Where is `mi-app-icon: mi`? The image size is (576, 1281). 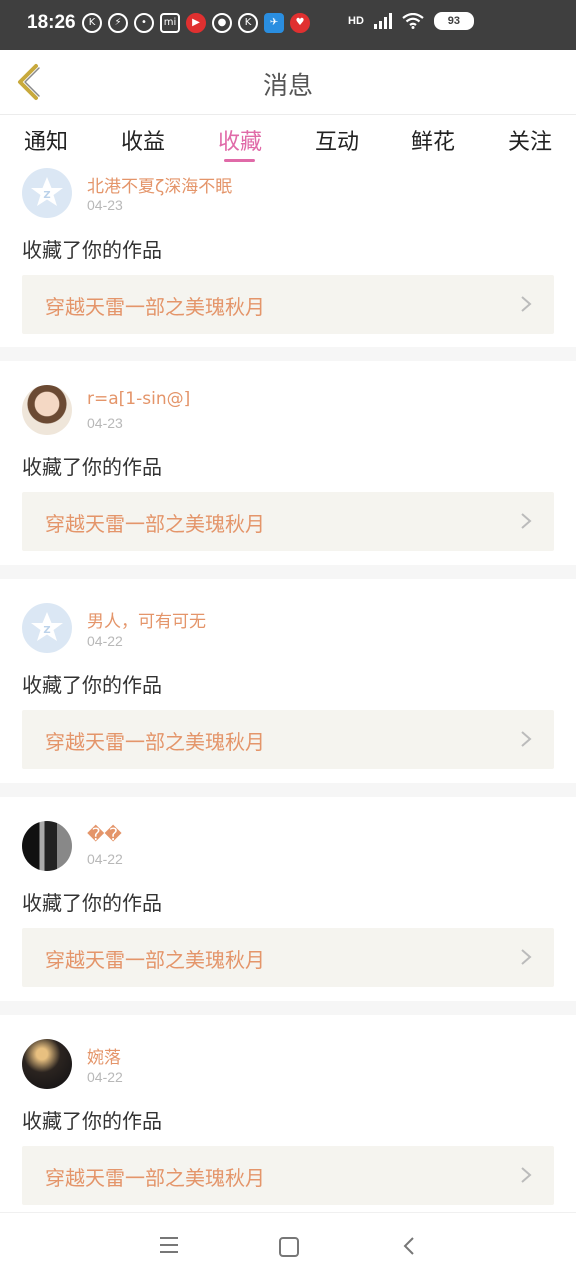 mi-app-icon: mi is located at coordinates (170, 23).